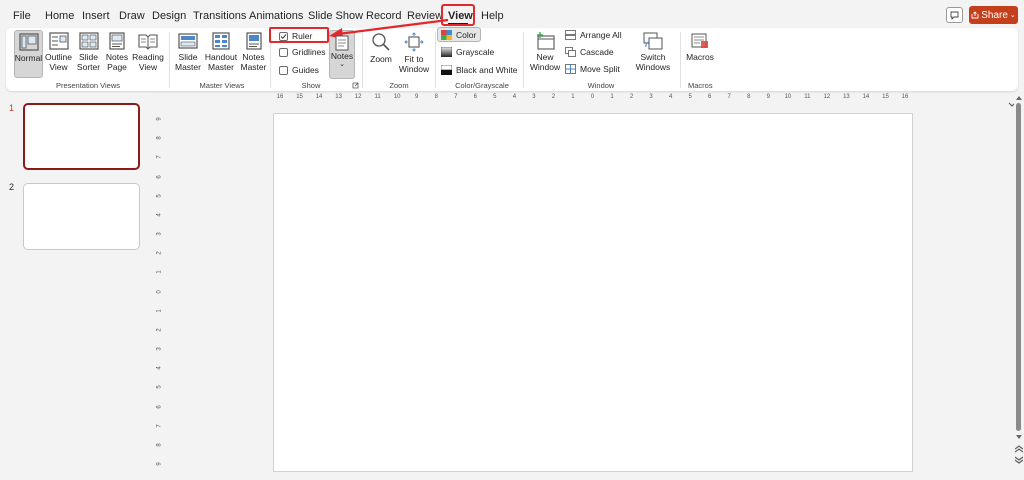  What do you see at coordinates (546, 41) in the screenshot?
I see `new-window-icon` at bounding box center [546, 41].